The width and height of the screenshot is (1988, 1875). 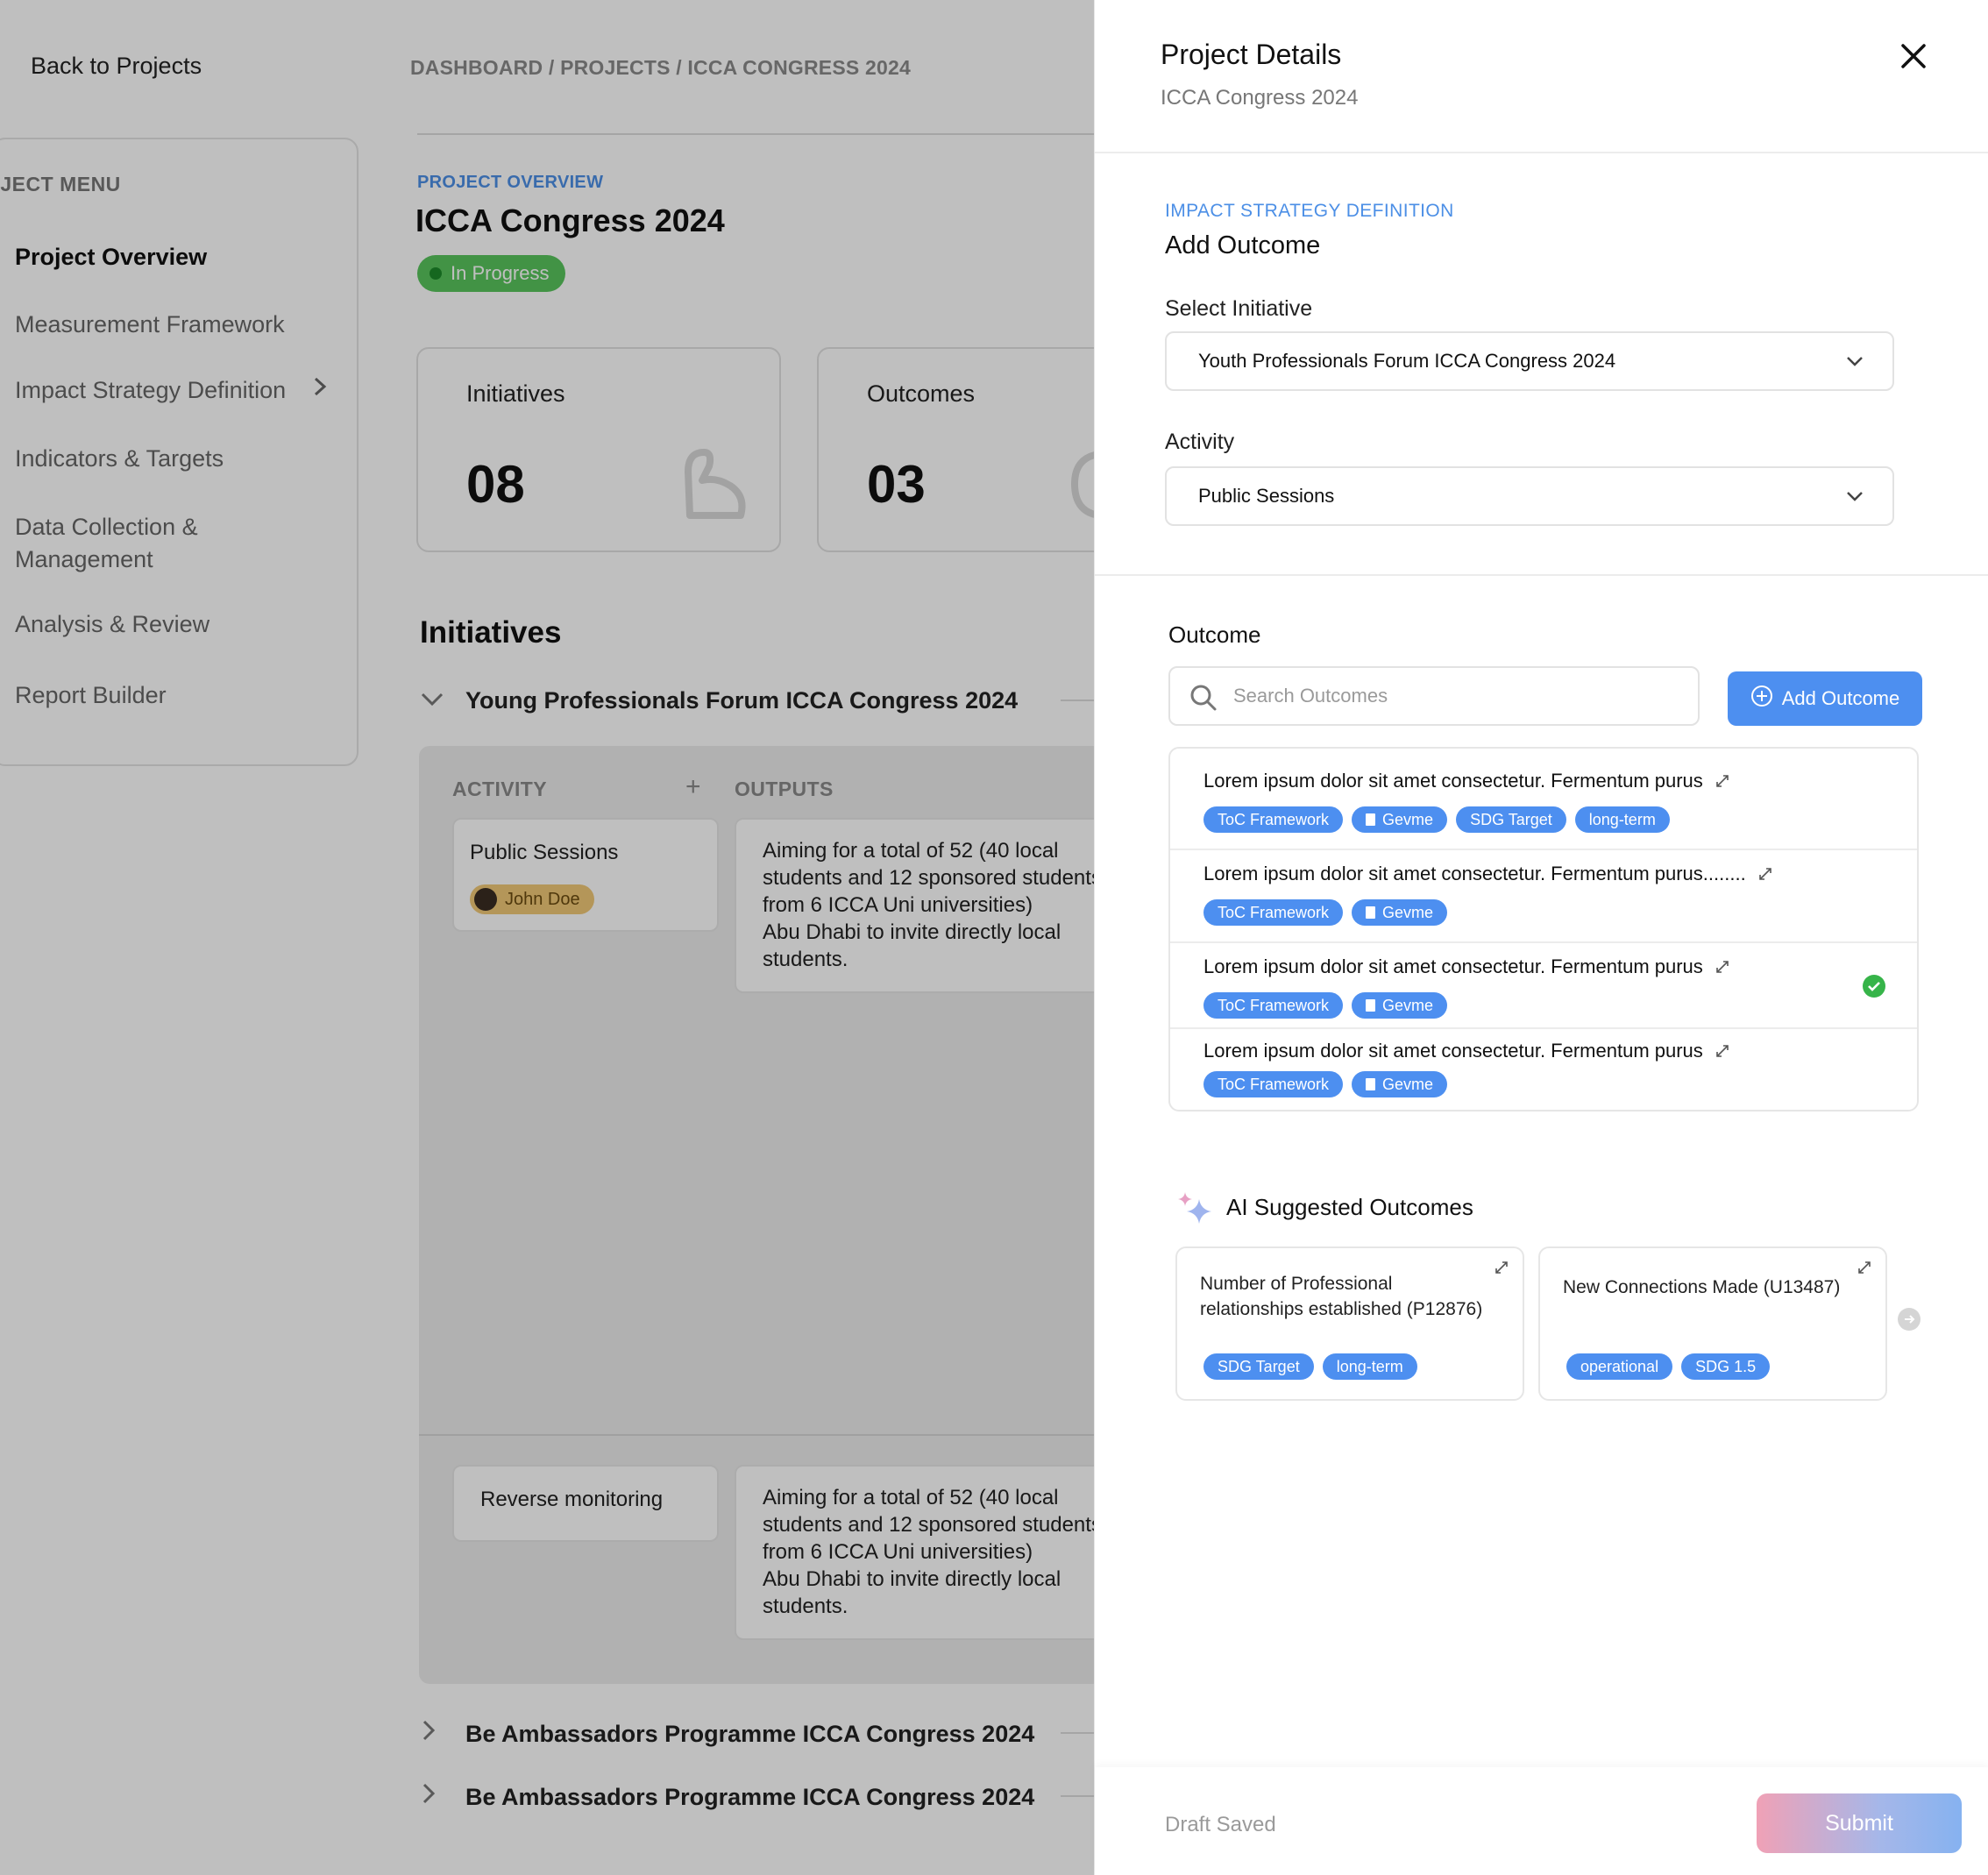 I want to click on activity-label: Activity, so click(x=1200, y=442).